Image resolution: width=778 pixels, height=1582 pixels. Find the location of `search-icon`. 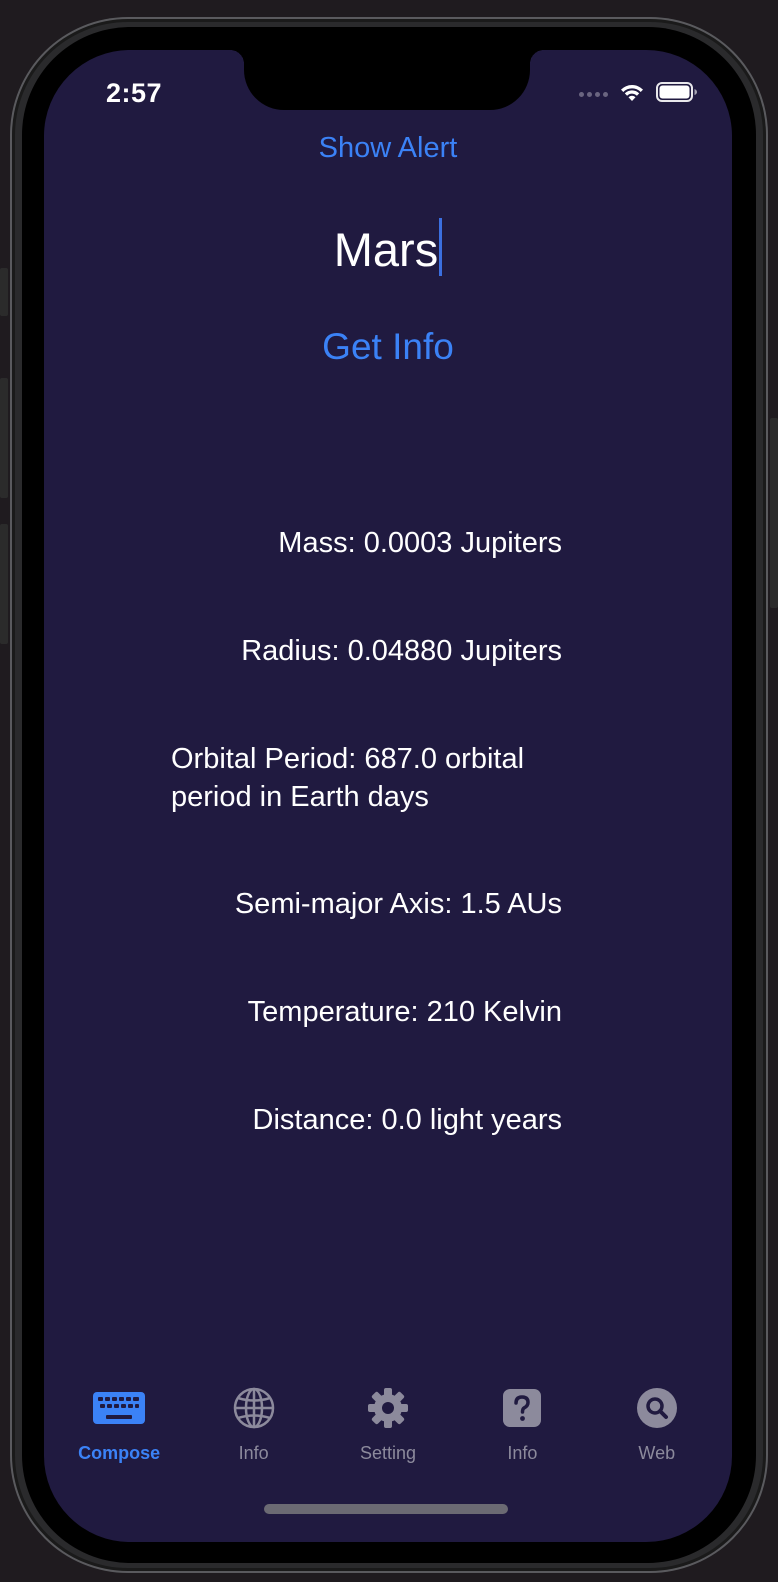

search-icon is located at coordinates (657, 1408).